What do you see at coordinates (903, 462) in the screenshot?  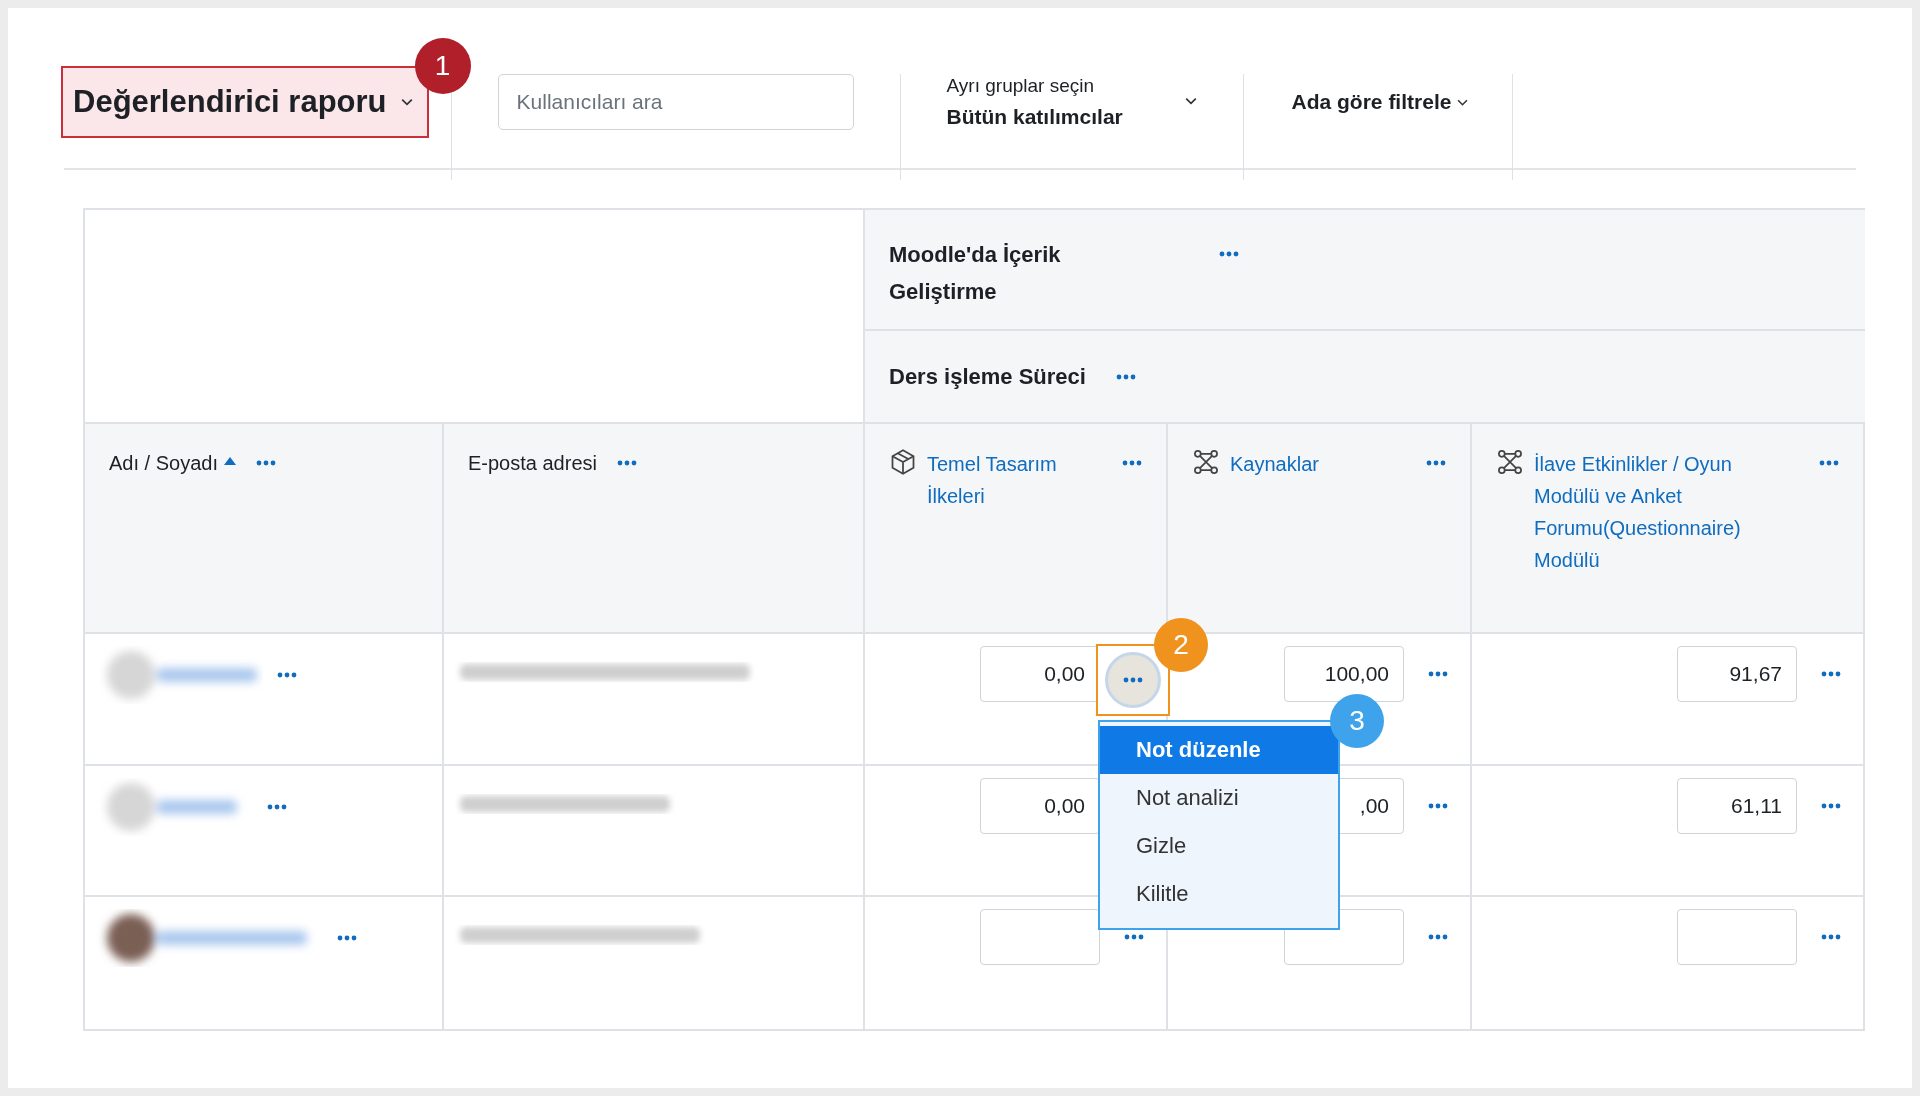 I see `cube-icon` at bounding box center [903, 462].